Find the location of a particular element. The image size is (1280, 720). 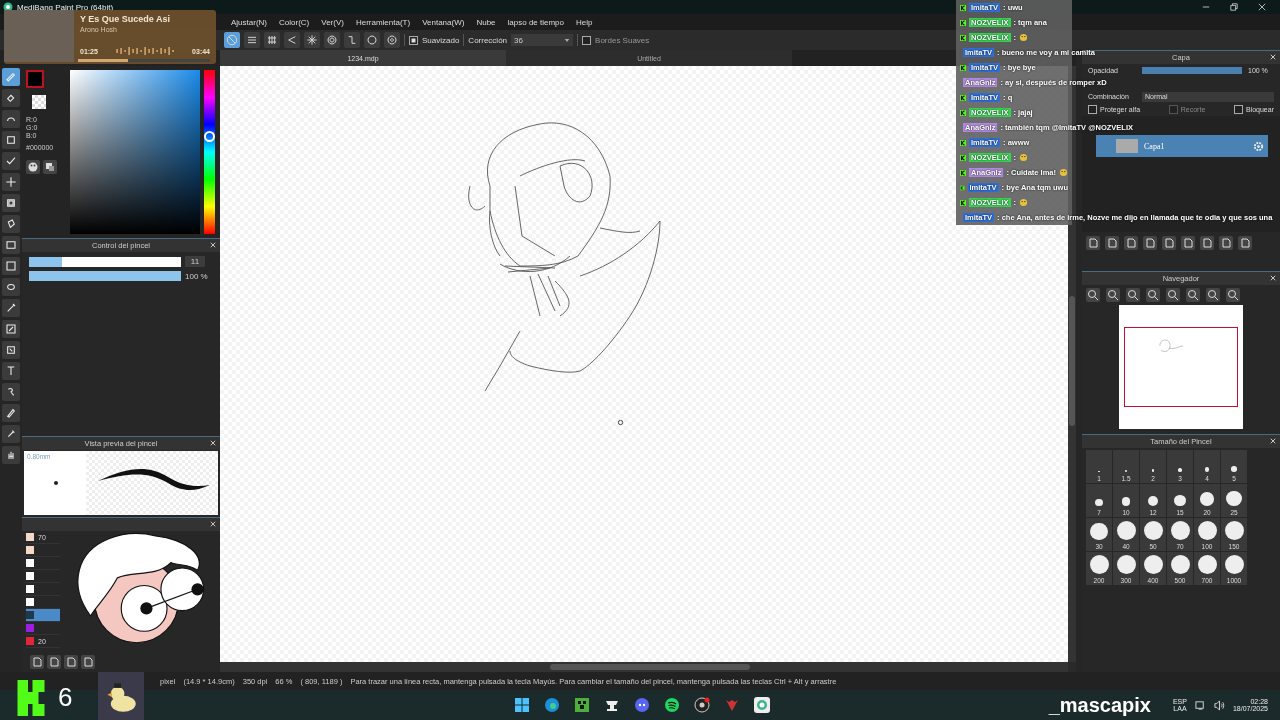

background-color-swatch is located at coordinates (39, 102).